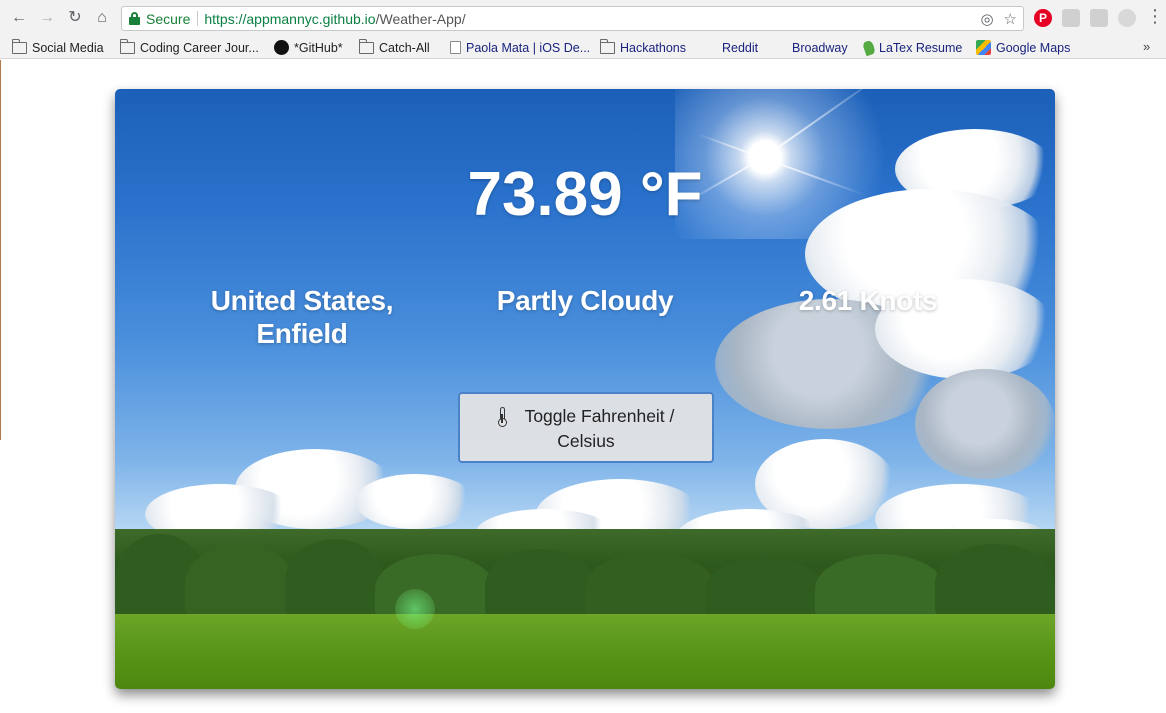  What do you see at coordinates (102, 18) in the screenshot?
I see `home-icon: ⌂` at bounding box center [102, 18].